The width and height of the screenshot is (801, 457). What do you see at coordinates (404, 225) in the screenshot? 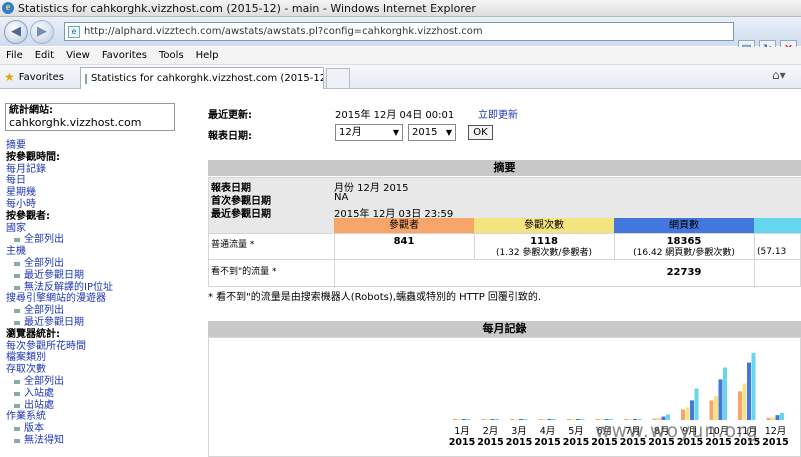
I see `visitors-header: 參觀者` at bounding box center [404, 225].